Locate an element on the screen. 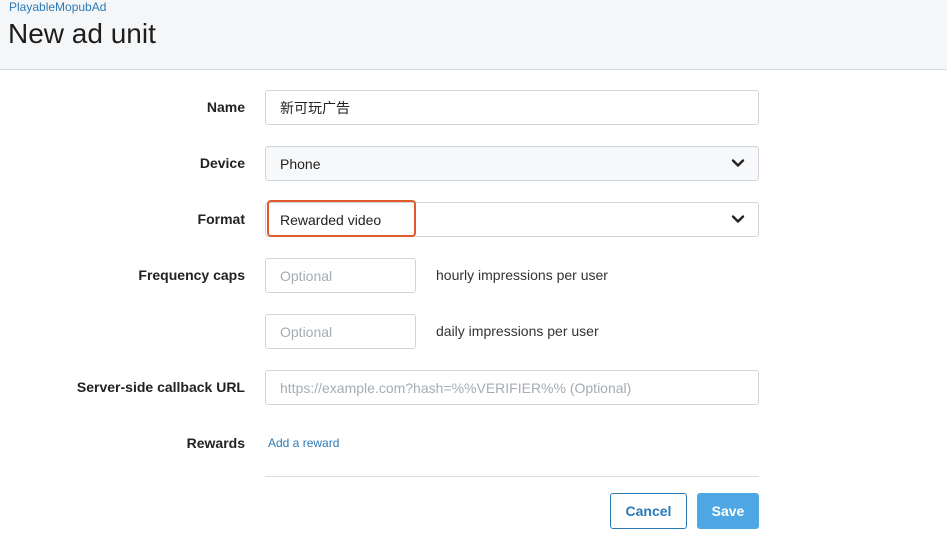 This screenshot has width=947, height=539. callback-url-label: Server-side callback URL is located at coordinates (160, 387).